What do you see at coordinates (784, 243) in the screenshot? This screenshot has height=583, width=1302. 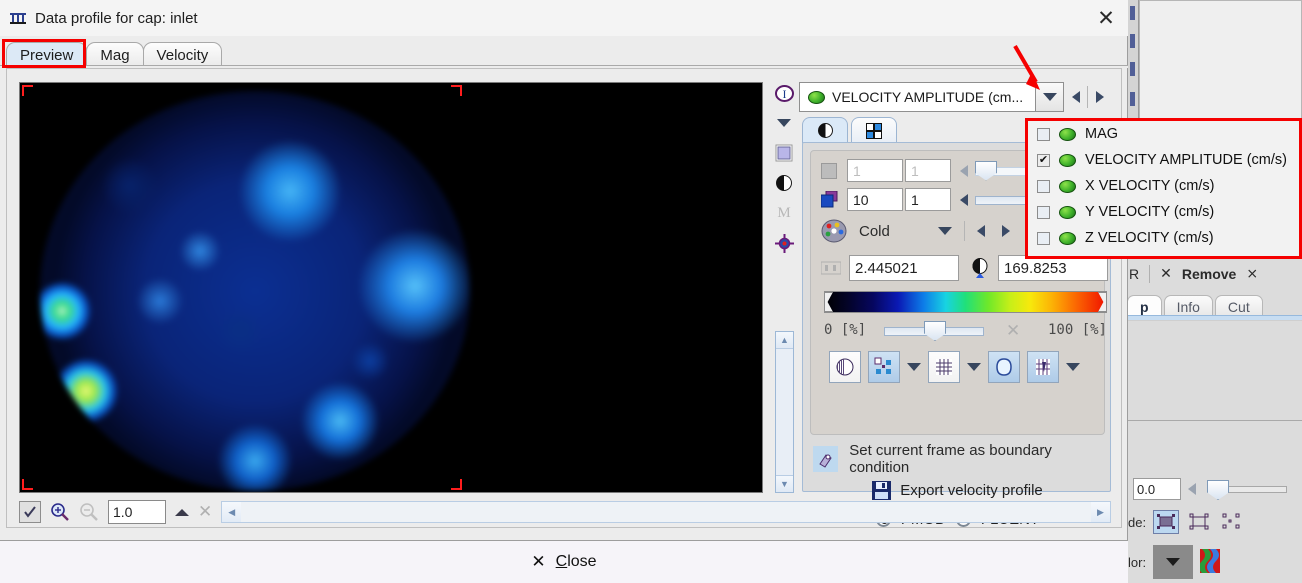 I see `crosshair-target-icon` at bounding box center [784, 243].